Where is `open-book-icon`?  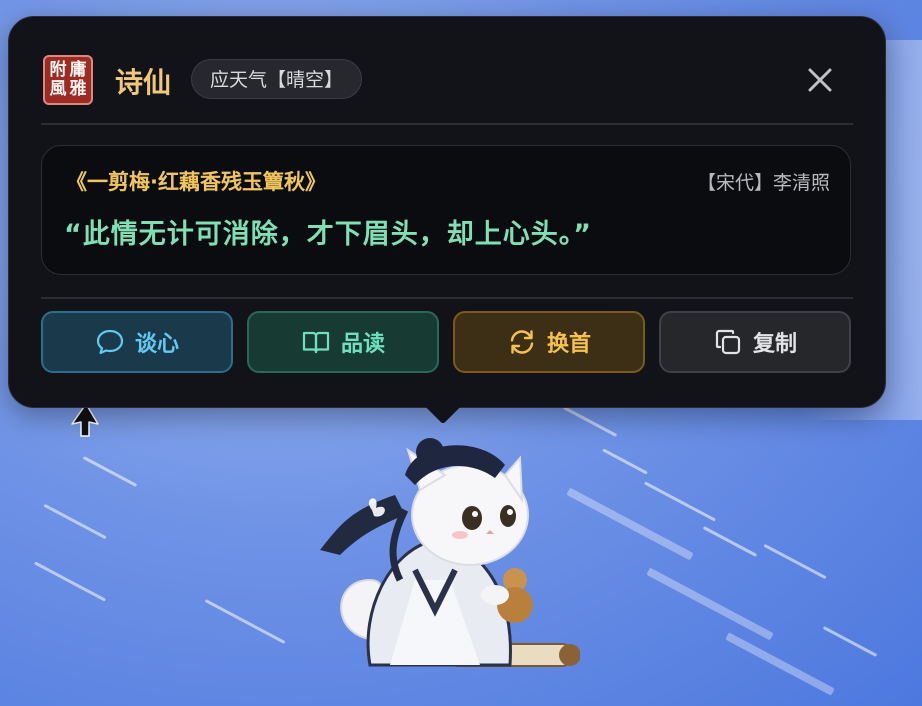
open-book-icon is located at coordinates (316, 342).